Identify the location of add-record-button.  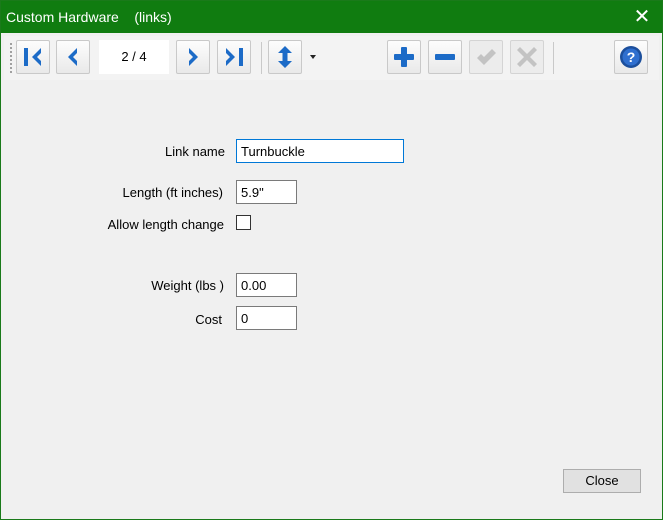
(404, 57).